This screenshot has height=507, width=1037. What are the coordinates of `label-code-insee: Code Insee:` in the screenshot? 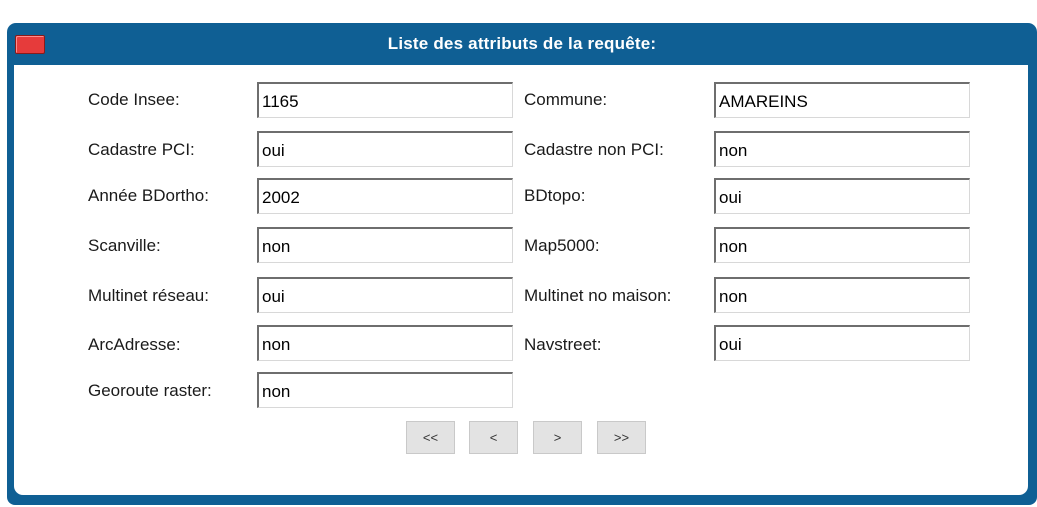 It's located at (134, 99).